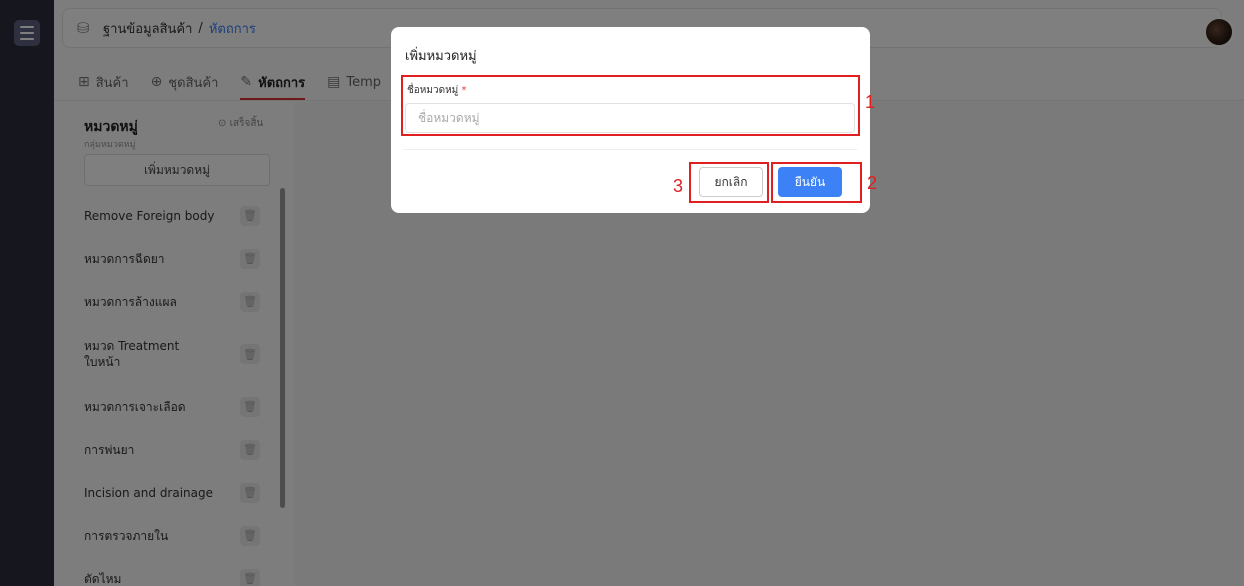  What do you see at coordinates (678, 186) in the screenshot?
I see `annotation-number-3: 3` at bounding box center [678, 186].